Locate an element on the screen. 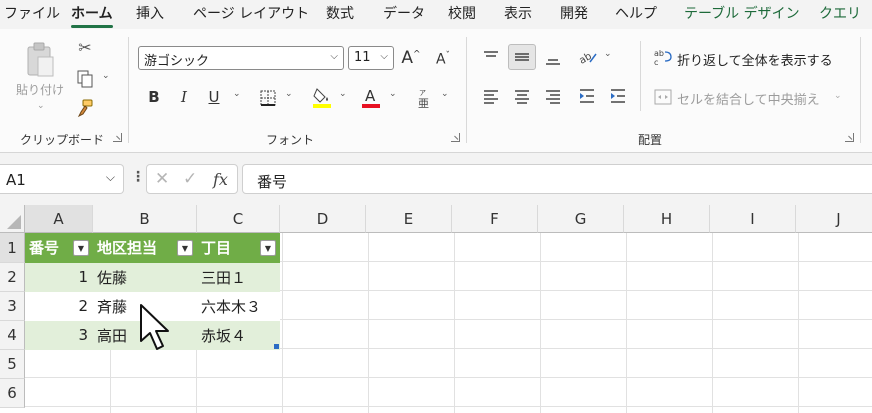 This screenshot has height=413, width=872. tab-developer: 開発 is located at coordinates (574, 13).